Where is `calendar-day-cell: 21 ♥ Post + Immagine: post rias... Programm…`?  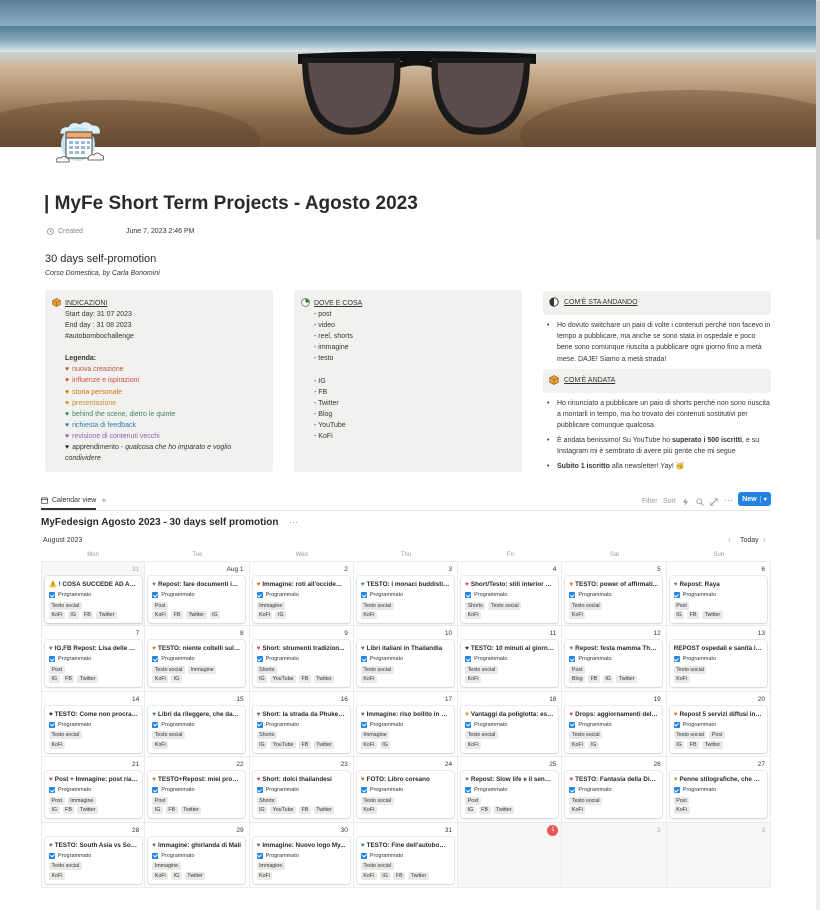
calendar-day-cell: 21 ♥ Post + Immagine: post rias... Programm… is located at coordinates (93, 790).